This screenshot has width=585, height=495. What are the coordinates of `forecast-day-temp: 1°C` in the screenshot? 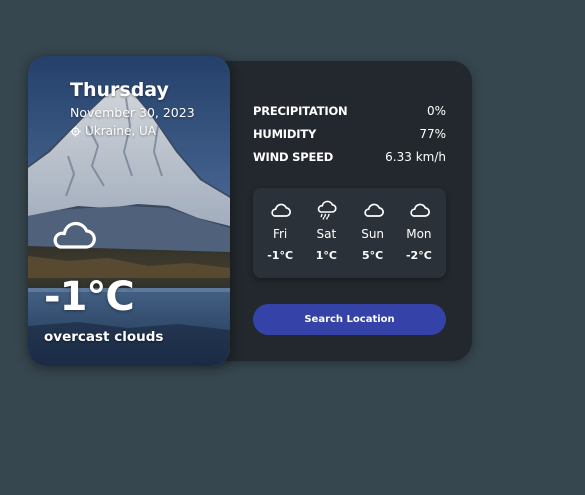 It's located at (326, 255).